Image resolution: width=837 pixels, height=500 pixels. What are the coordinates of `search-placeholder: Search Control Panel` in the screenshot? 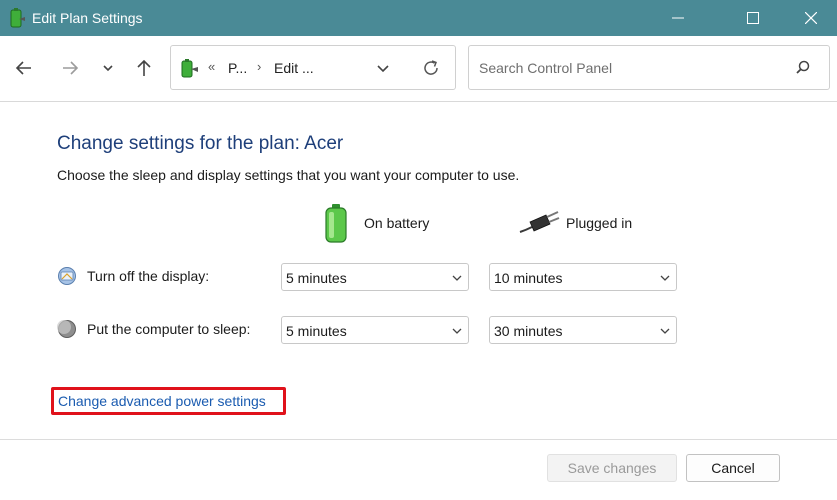 It's located at (545, 68).